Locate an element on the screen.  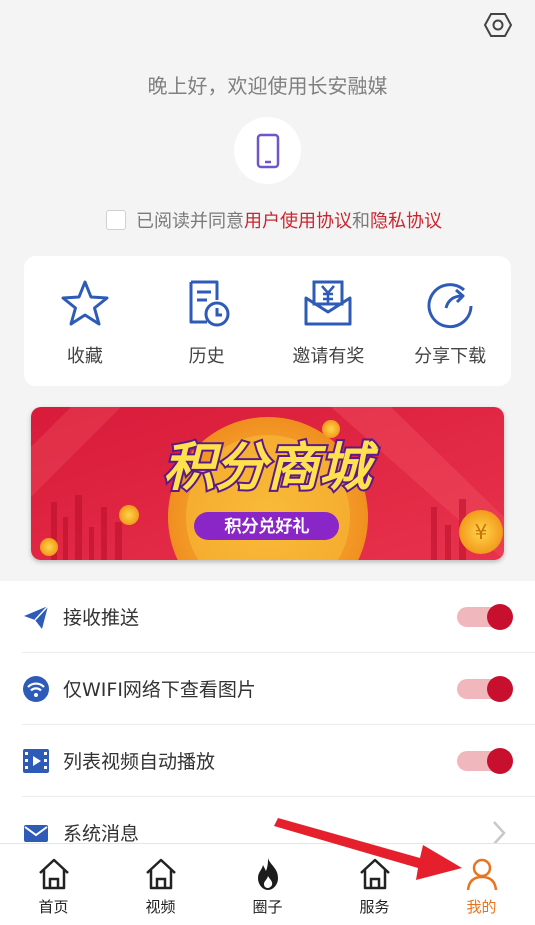
greeting-text: 晚上好，欢迎使用长安融媒 is located at coordinates (267, 86).